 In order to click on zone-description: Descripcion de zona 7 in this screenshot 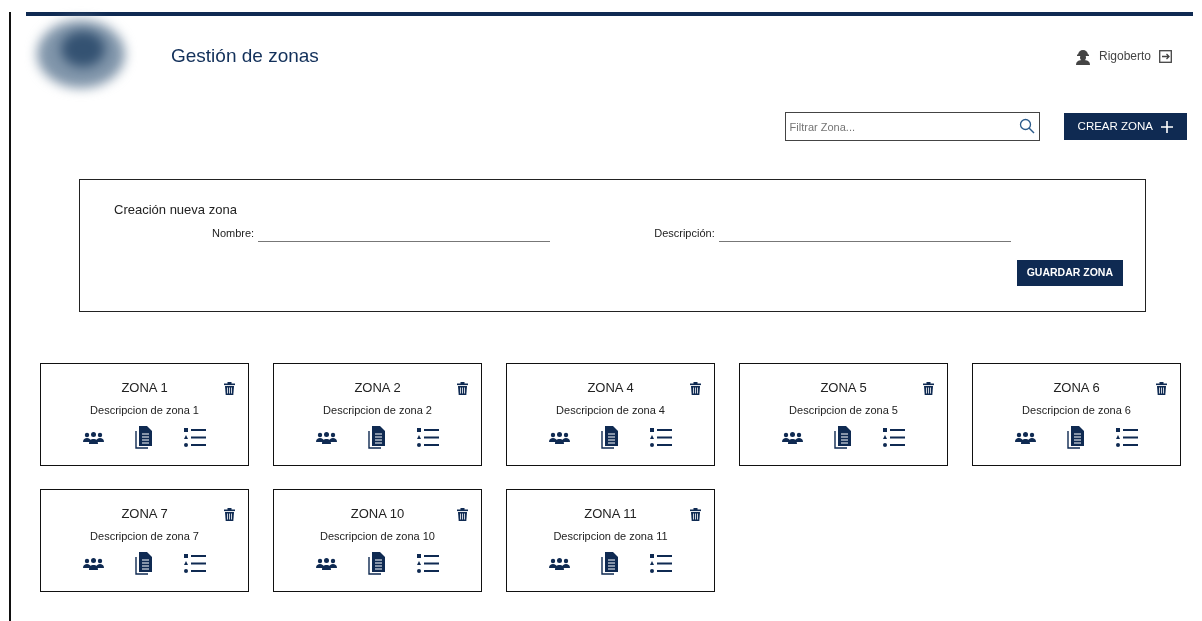, I will do `click(144, 536)`.